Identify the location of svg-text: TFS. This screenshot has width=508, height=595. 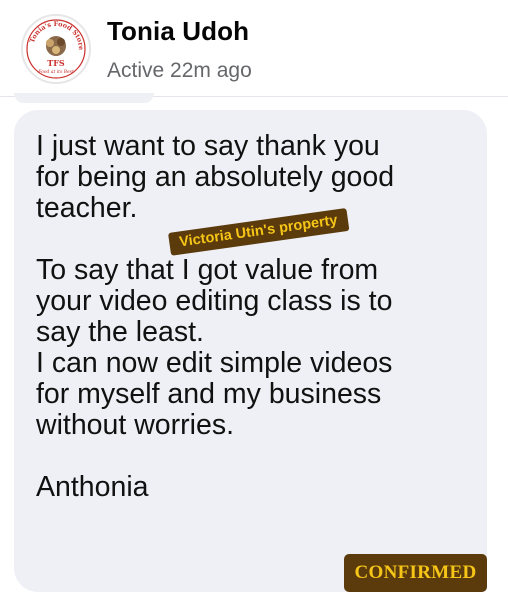
(56, 63).